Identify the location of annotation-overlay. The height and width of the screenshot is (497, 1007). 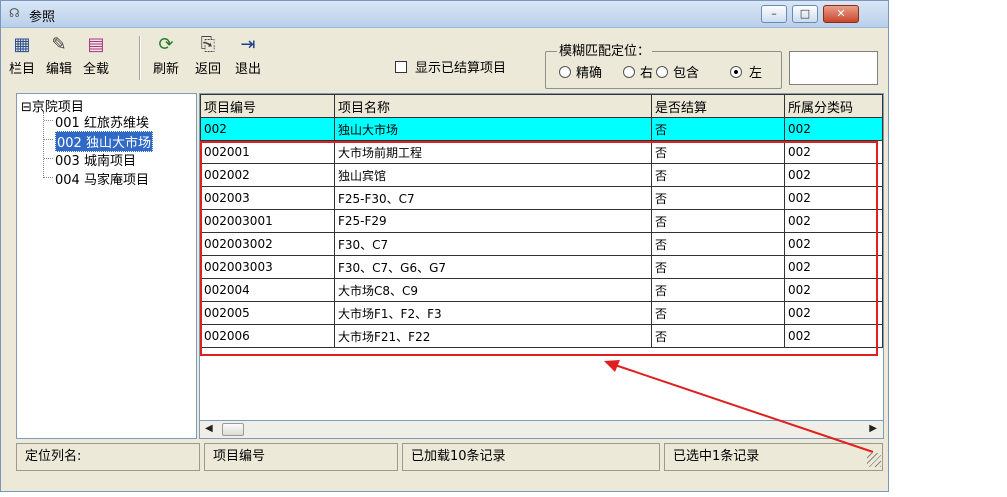
(739, 406).